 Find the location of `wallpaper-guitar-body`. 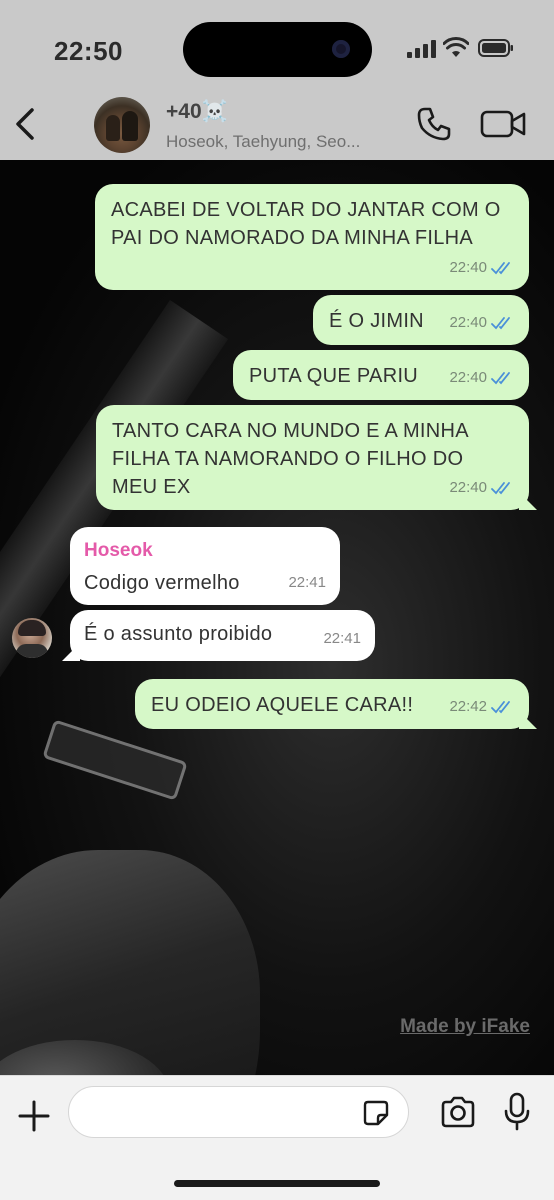

wallpaper-guitar-body is located at coordinates (130, 962).